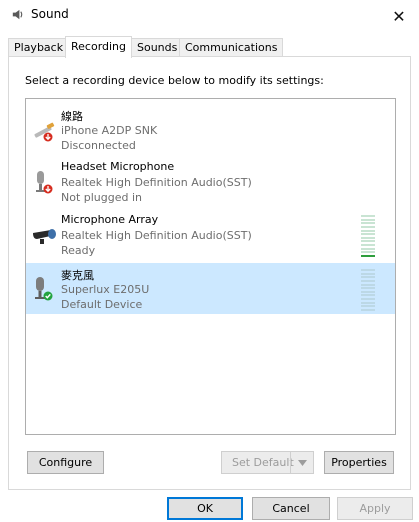 The width and height of the screenshot is (419, 522). I want to click on device-name: Headset Microphone, so click(118, 166).